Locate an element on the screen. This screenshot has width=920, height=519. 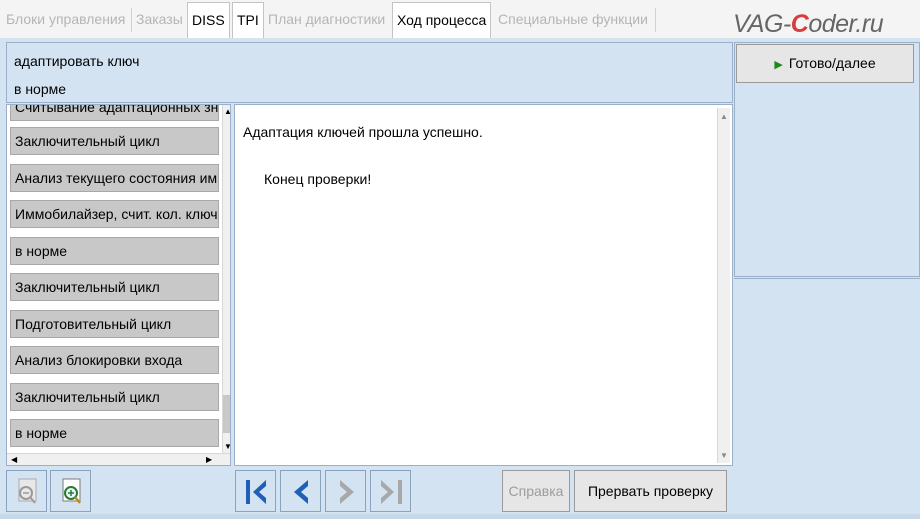
status-strip is located at coordinates (460, 516).